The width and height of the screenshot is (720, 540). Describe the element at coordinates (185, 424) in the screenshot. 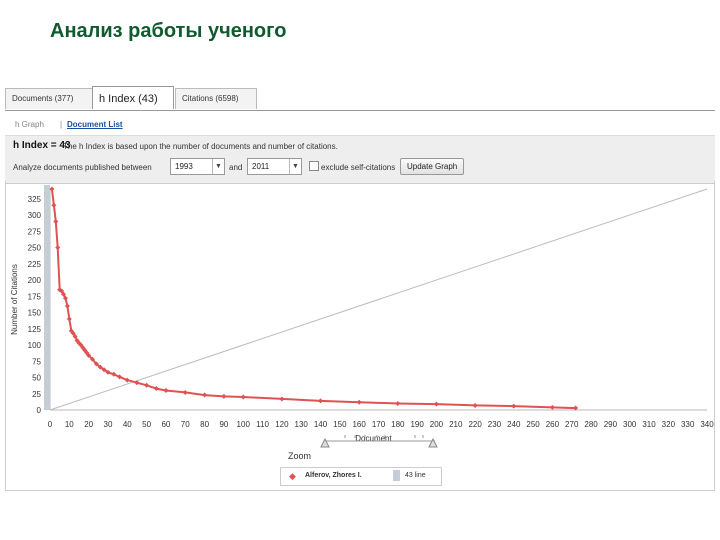

I see `x-tick-label: 70` at that location.